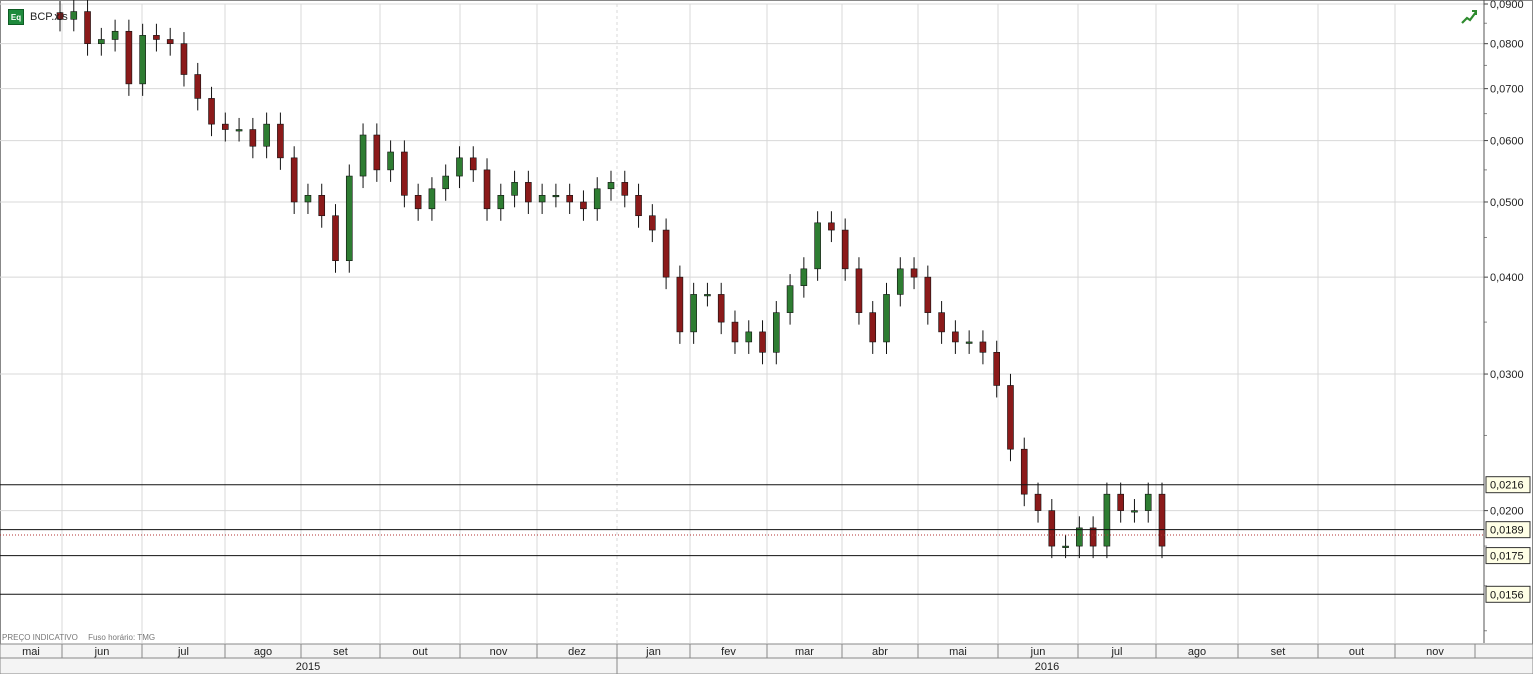 The width and height of the screenshot is (1533, 679). What do you see at coordinates (1507, 278) in the screenshot?
I see `y-tick-label: 0,0400` at bounding box center [1507, 278].